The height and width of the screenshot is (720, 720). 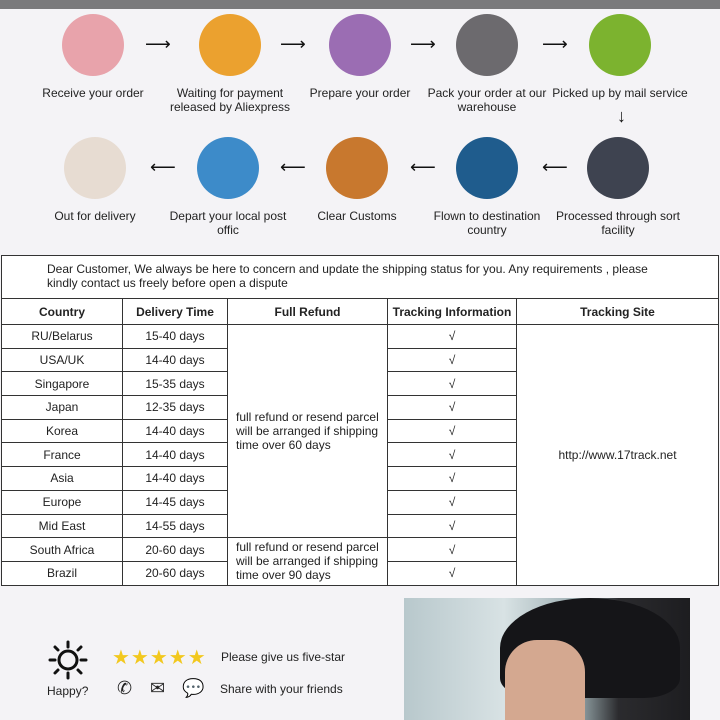 What do you see at coordinates (618, 168) in the screenshot?
I see `globe-sorting-icon` at bounding box center [618, 168].